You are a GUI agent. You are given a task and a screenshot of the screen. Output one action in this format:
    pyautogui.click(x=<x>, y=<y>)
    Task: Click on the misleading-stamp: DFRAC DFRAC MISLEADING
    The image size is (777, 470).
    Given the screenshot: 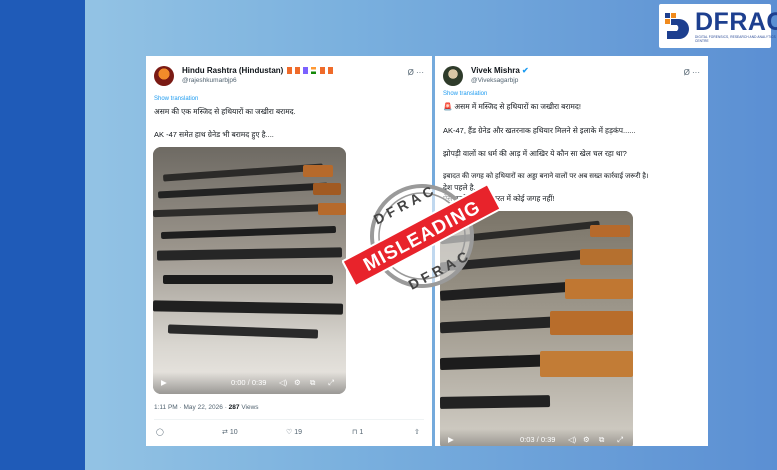 What is the action you would take?
    pyautogui.click(x=422, y=237)
    